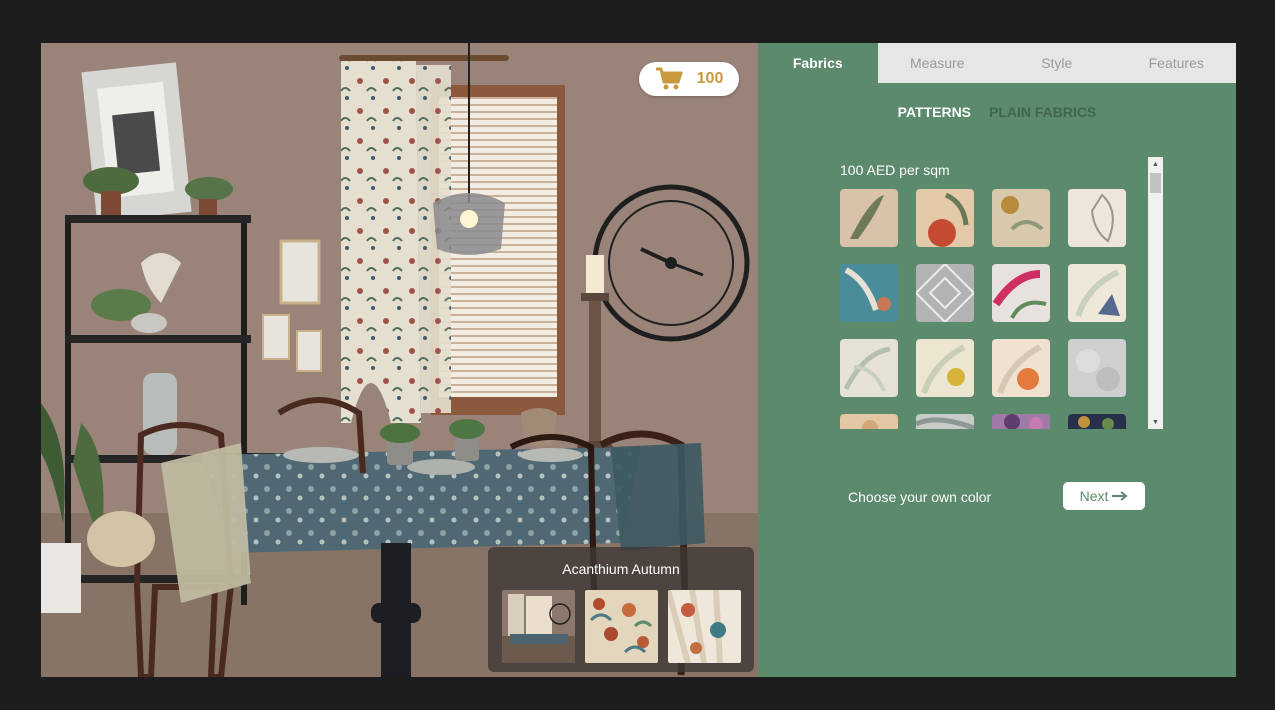 This screenshot has height=710, width=1275. Describe the element at coordinates (1120, 496) in the screenshot. I see `arrow-right-icon` at that location.